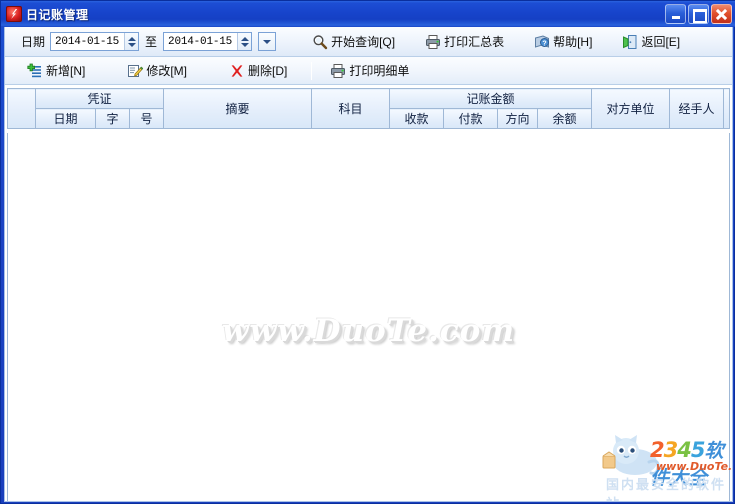 The height and width of the screenshot is (504, 735). Describe the element at coordinates (471, 118) in the screenshot. I see `header-payment: 付款` at that location.